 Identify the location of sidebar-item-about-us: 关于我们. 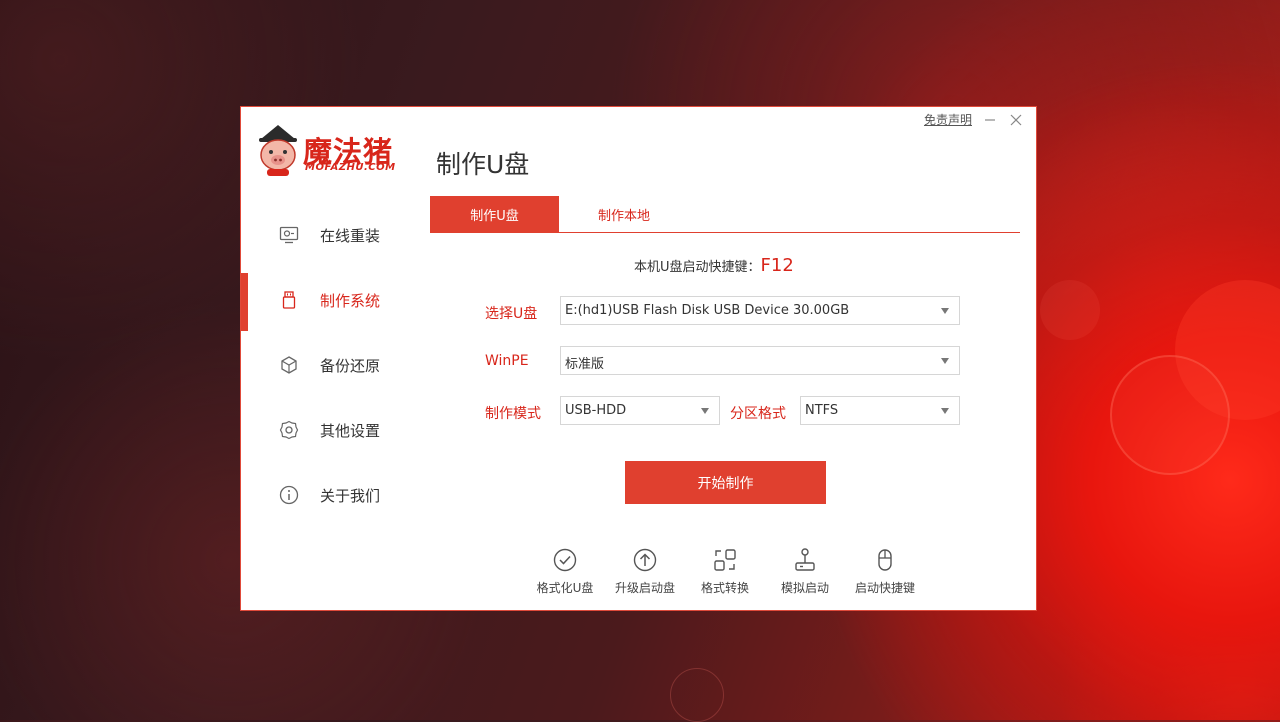
(331, 495).